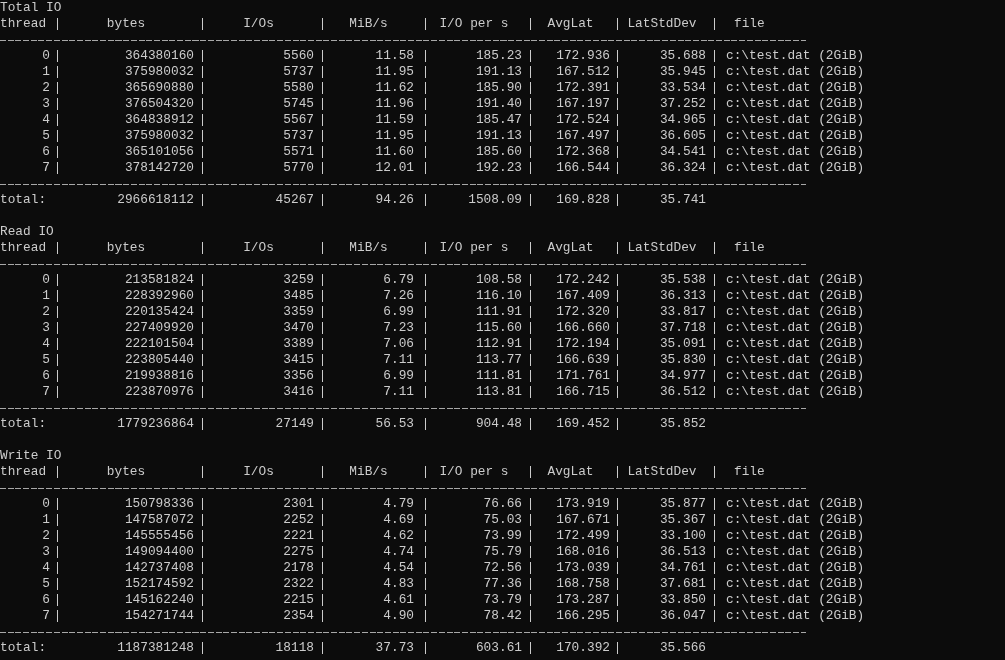 The image size is (1005, 660). What do you see at coordinates (130, 600) in the screenshot?
I see `table-cell: 145162240` at bounding box center [130, 600].